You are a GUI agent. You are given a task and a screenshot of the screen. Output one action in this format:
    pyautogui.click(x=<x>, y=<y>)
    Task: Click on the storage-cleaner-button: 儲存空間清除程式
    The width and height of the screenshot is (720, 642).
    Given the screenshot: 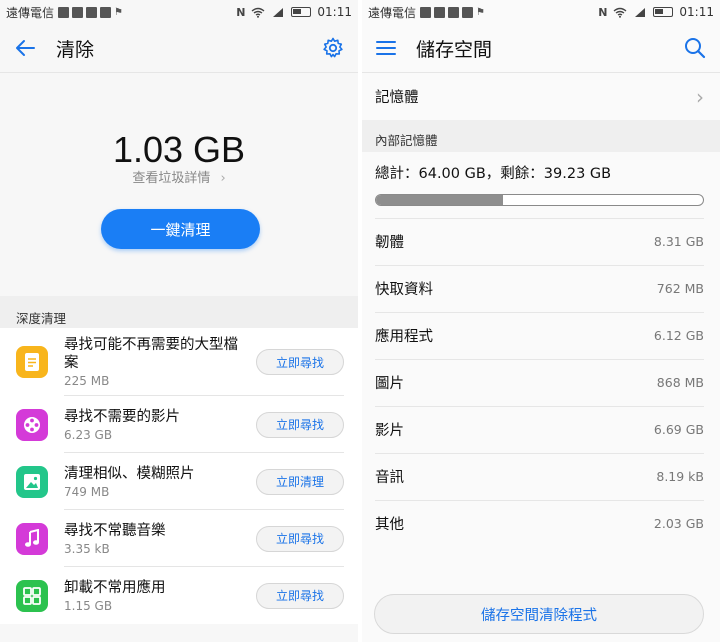 What is the action you would take?
    pyautogui.click(x=539, y=614)
    